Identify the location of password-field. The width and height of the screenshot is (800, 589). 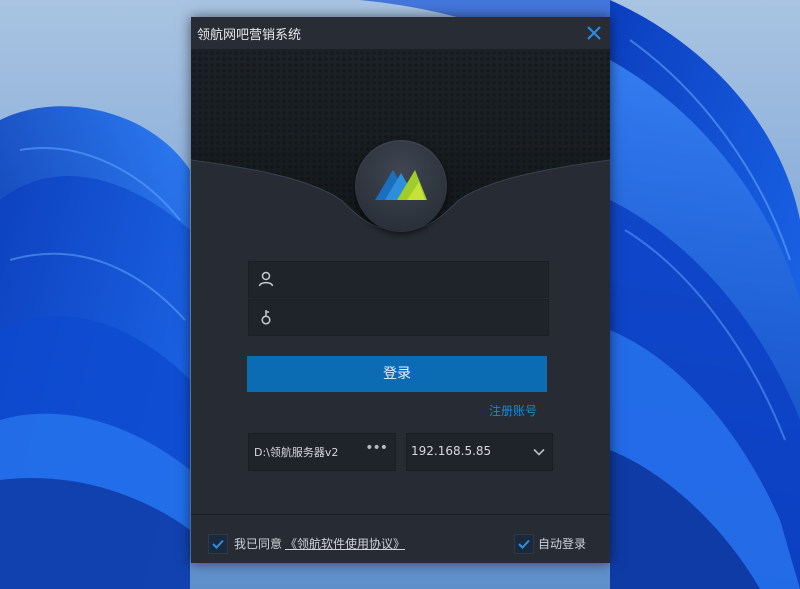
(398, 318).